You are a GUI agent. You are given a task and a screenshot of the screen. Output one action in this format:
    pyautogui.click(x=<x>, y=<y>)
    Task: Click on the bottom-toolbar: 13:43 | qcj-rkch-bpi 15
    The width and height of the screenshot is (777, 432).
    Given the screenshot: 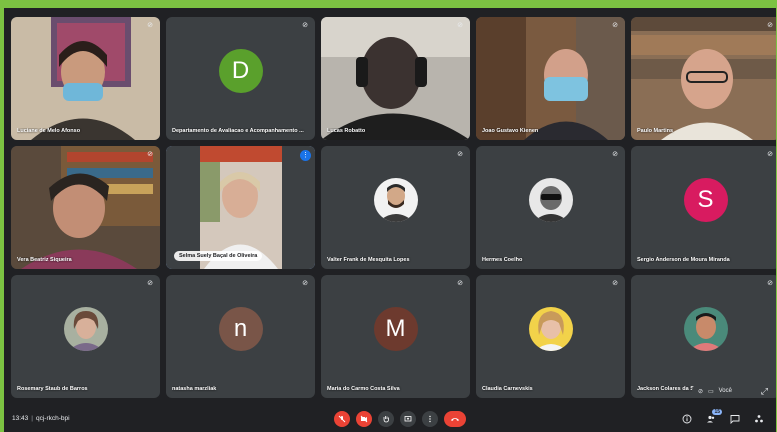 What is the action you would take?
    pyautogui.click(x=390, y=420)
    